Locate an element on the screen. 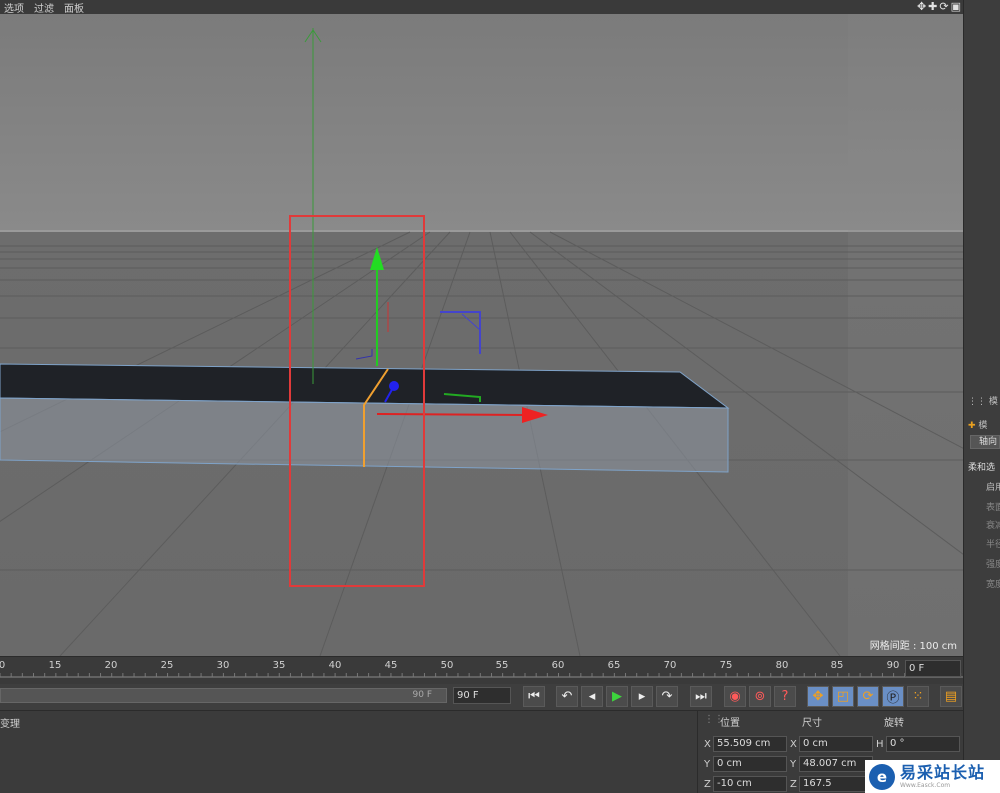  panel-mode-item: ✚ 模 is located at coordinates (984, 424).